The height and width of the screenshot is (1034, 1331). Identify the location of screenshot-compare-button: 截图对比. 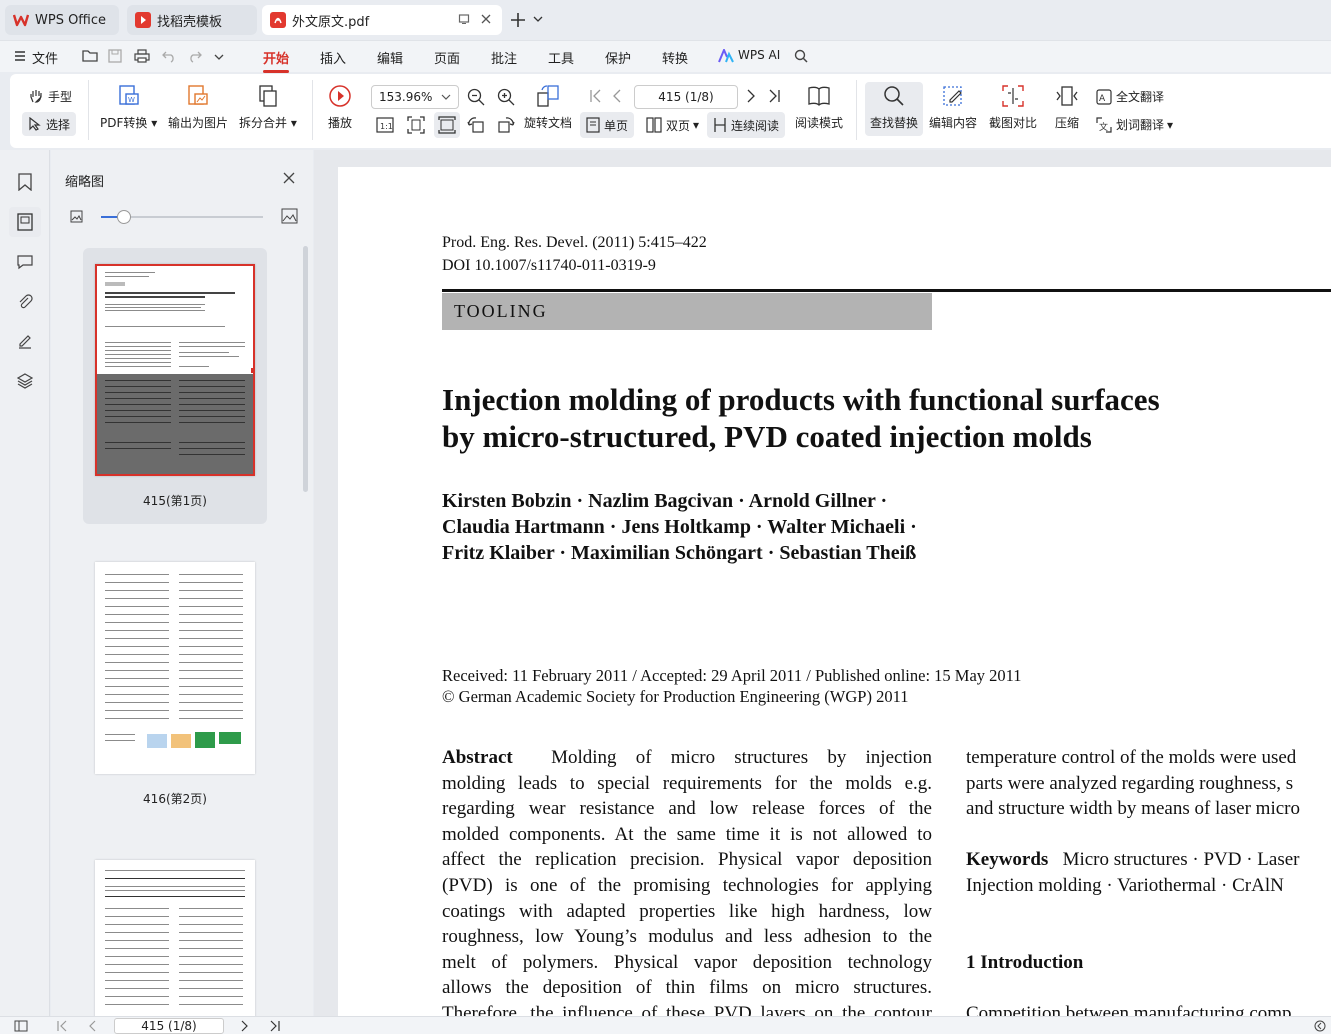
(1013, 107).